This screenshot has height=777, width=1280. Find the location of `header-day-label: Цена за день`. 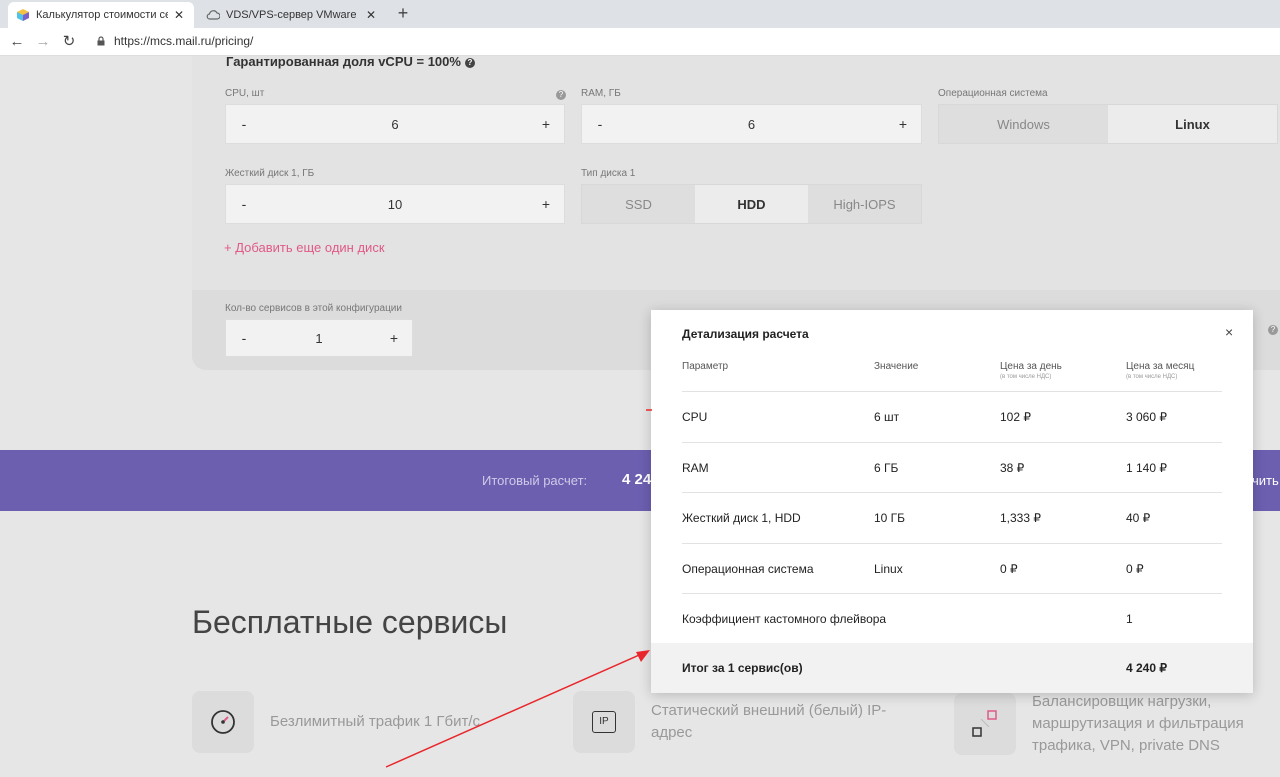

header-day-label: Цена за день is located at coordinates (1031, 366).